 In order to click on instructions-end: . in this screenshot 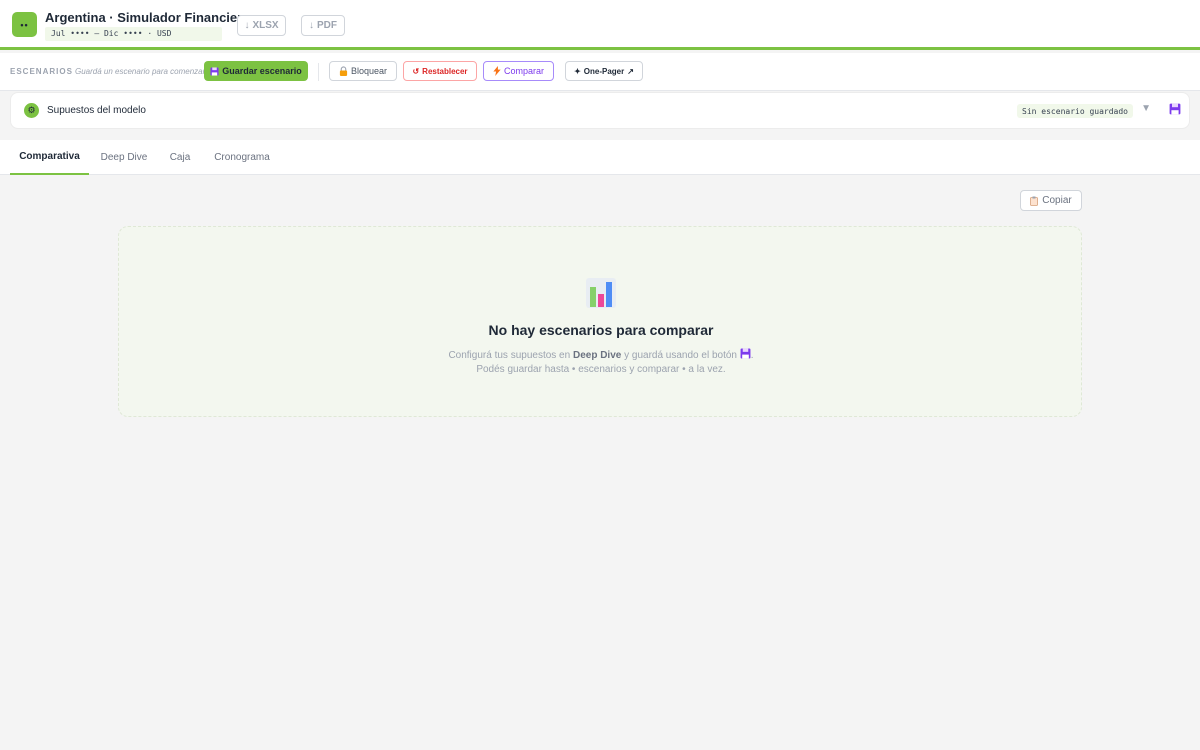, I will do `click(752, 355)`.